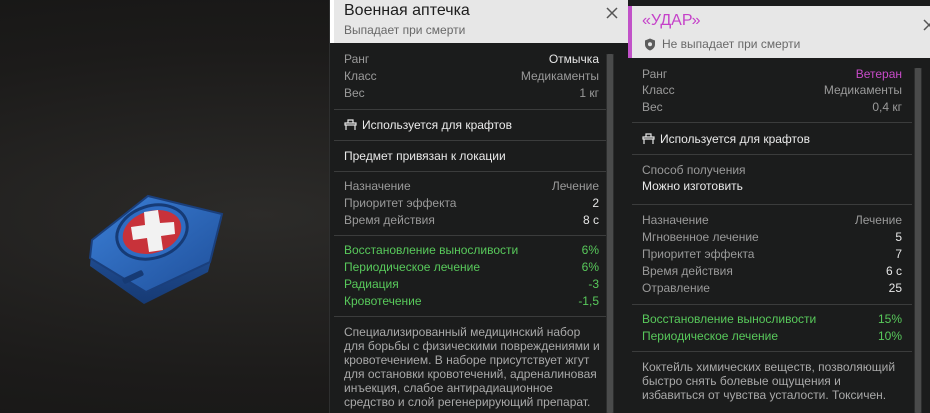 This screenshot has height=413, width=930. Describe the element at coordinates (772, 271) in the screenshot. I see `stat-duration: Время действия 6 с` at that location.